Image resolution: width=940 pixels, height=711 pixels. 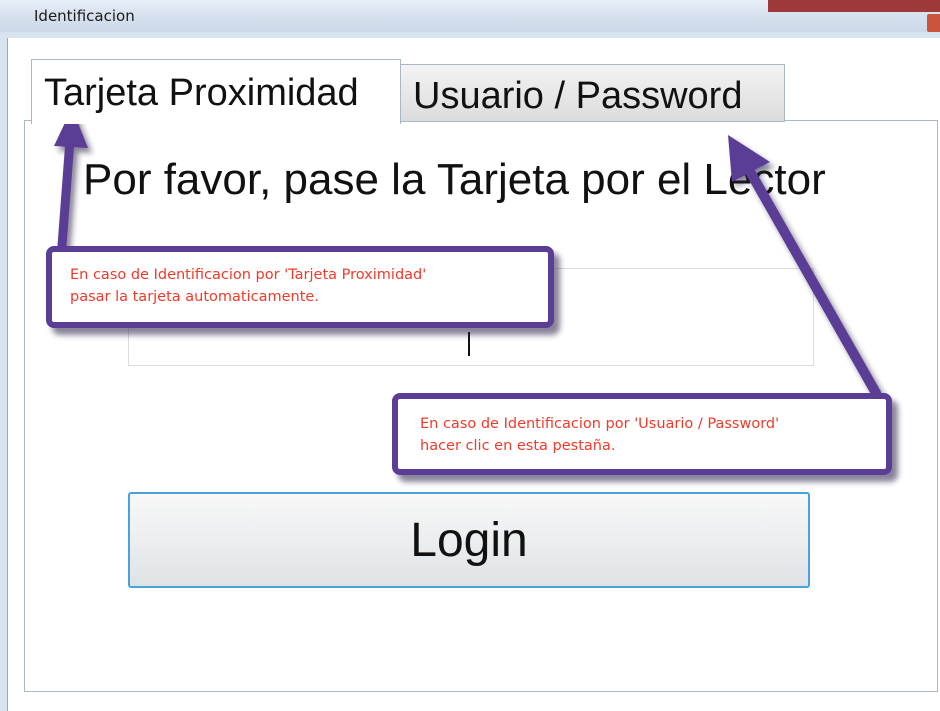 What do you see at coordinates (469, 540) in the screenshot?
I see `login-button: Login` at bounding box center [469, 540].